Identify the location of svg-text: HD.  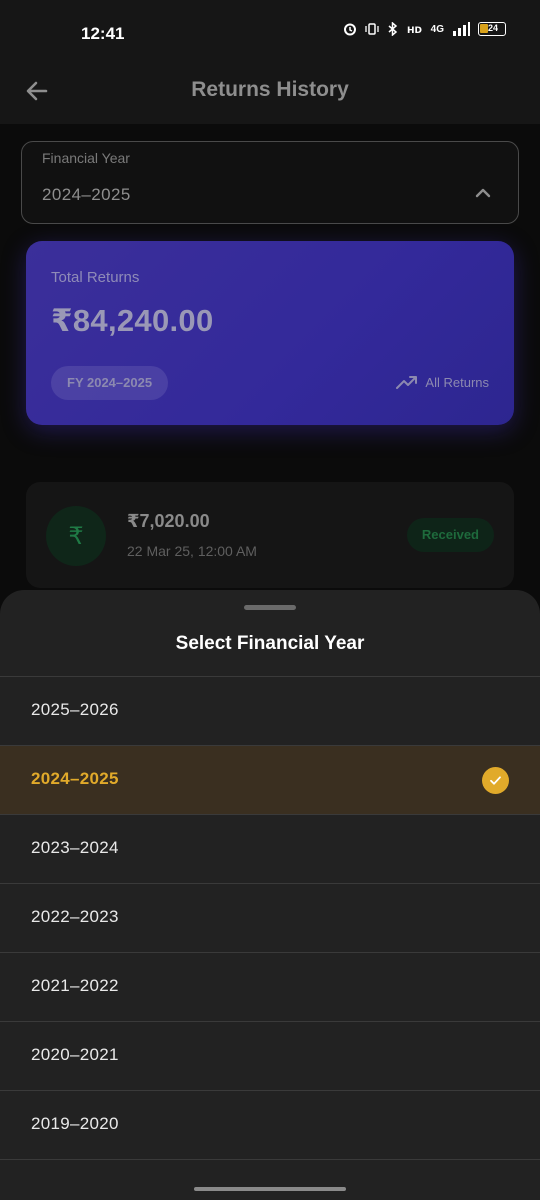
(414, 31).